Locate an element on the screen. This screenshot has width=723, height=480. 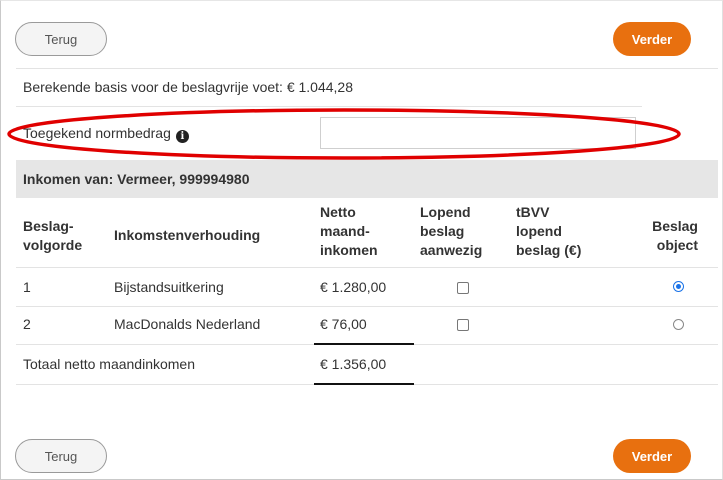
header-order-line: Beslag- is located at coordinates (48, 226).